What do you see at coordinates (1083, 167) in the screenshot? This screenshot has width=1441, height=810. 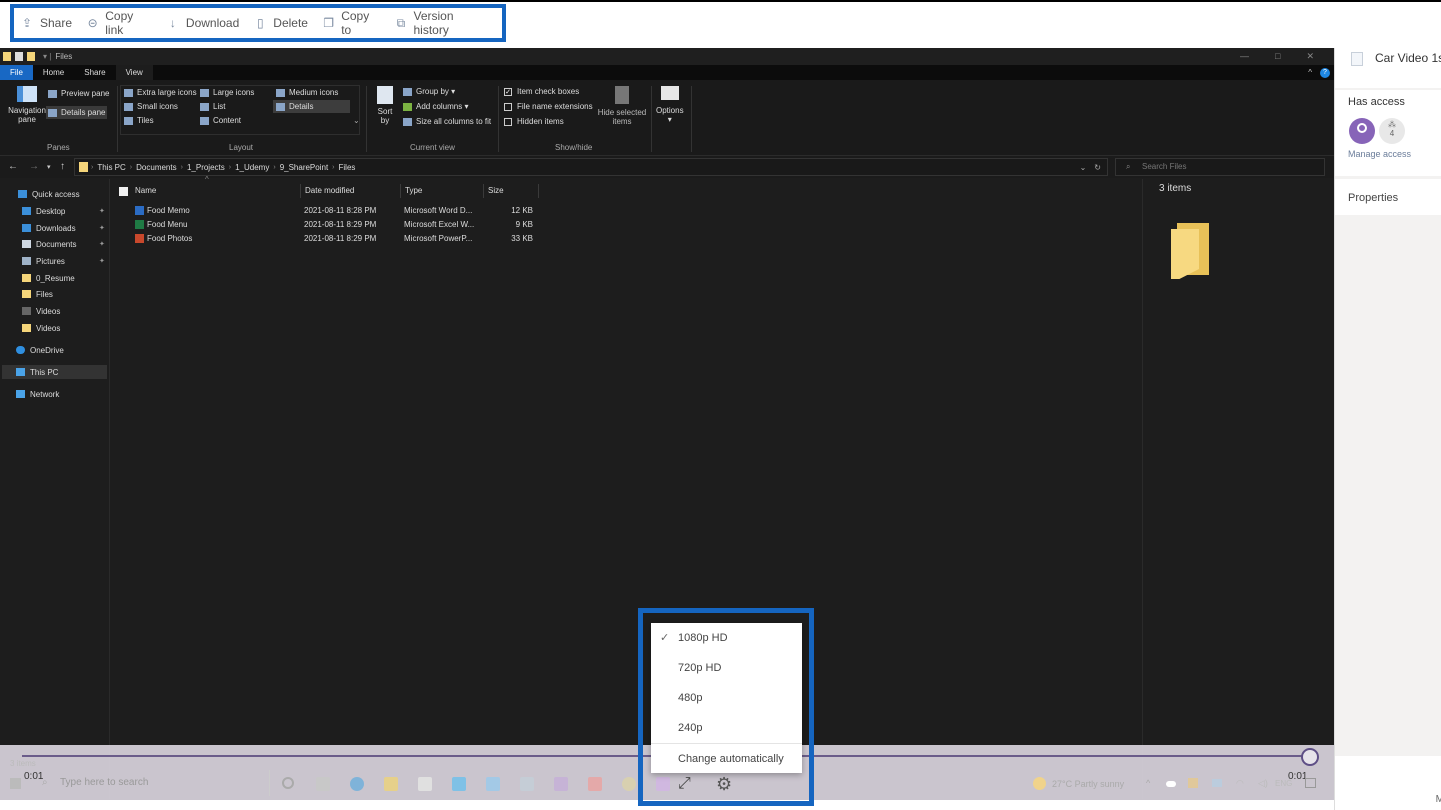 I see `address-dropdown-icon: ⌄` at bounding box center [1083, 167].